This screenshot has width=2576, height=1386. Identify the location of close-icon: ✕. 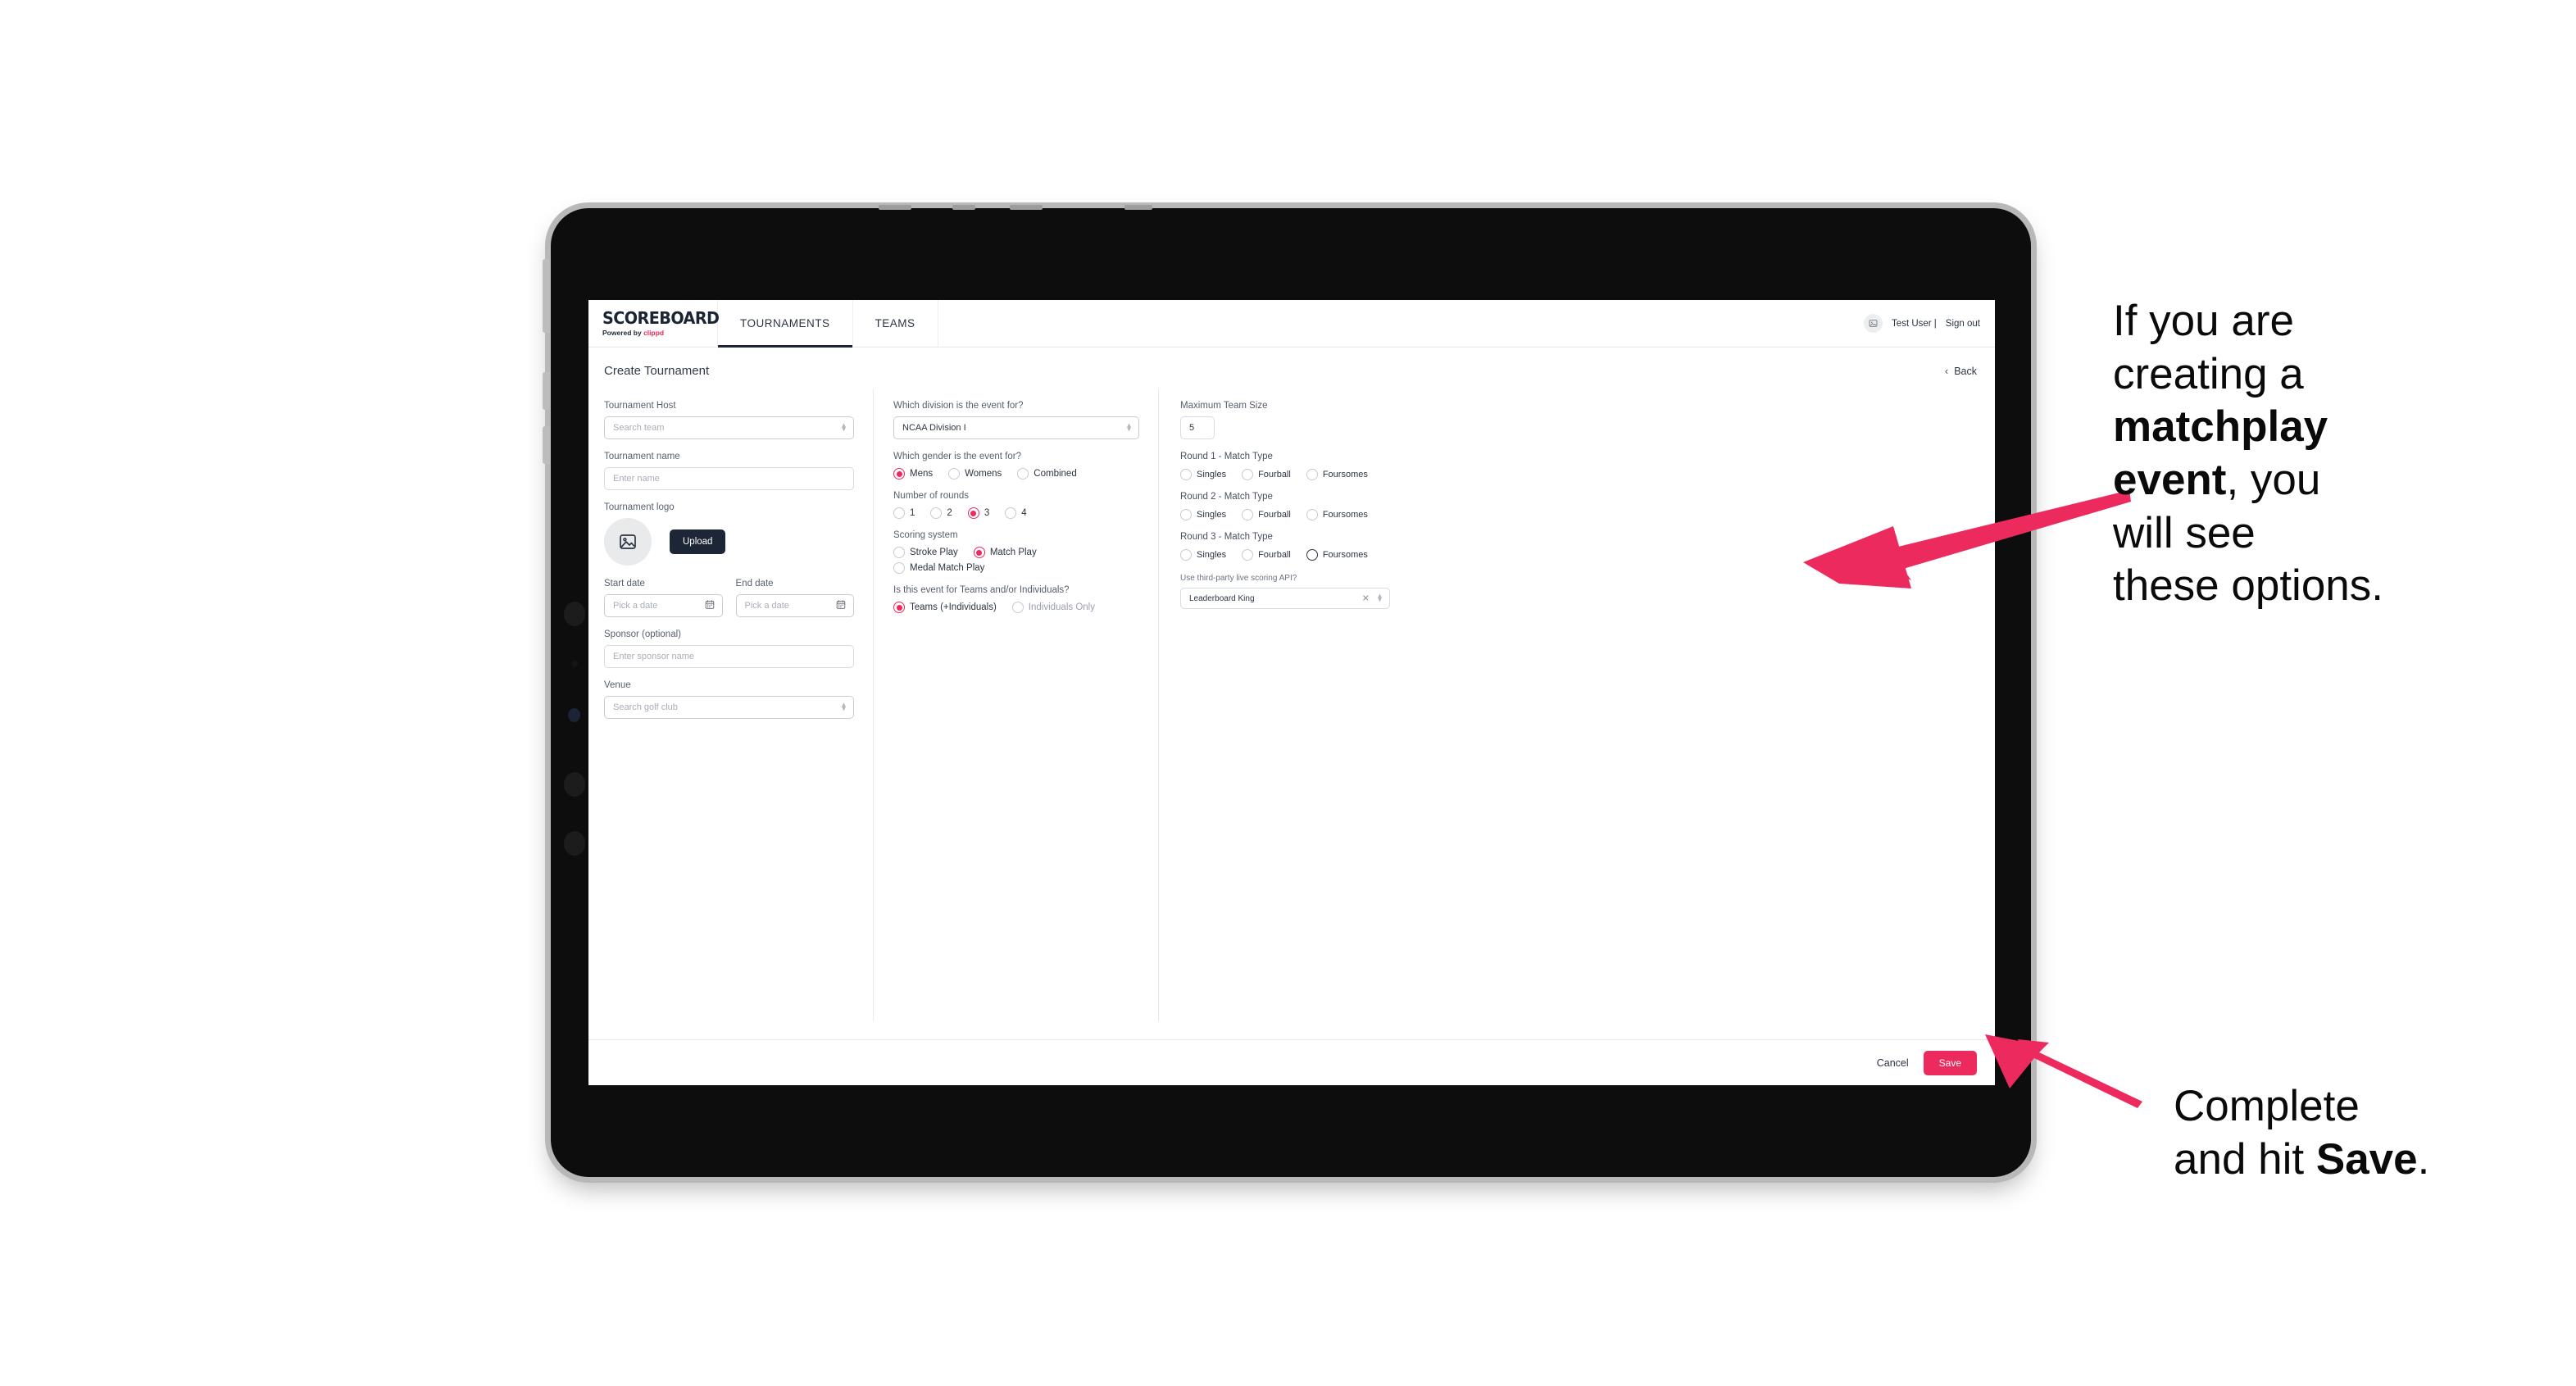
(1366, 598).